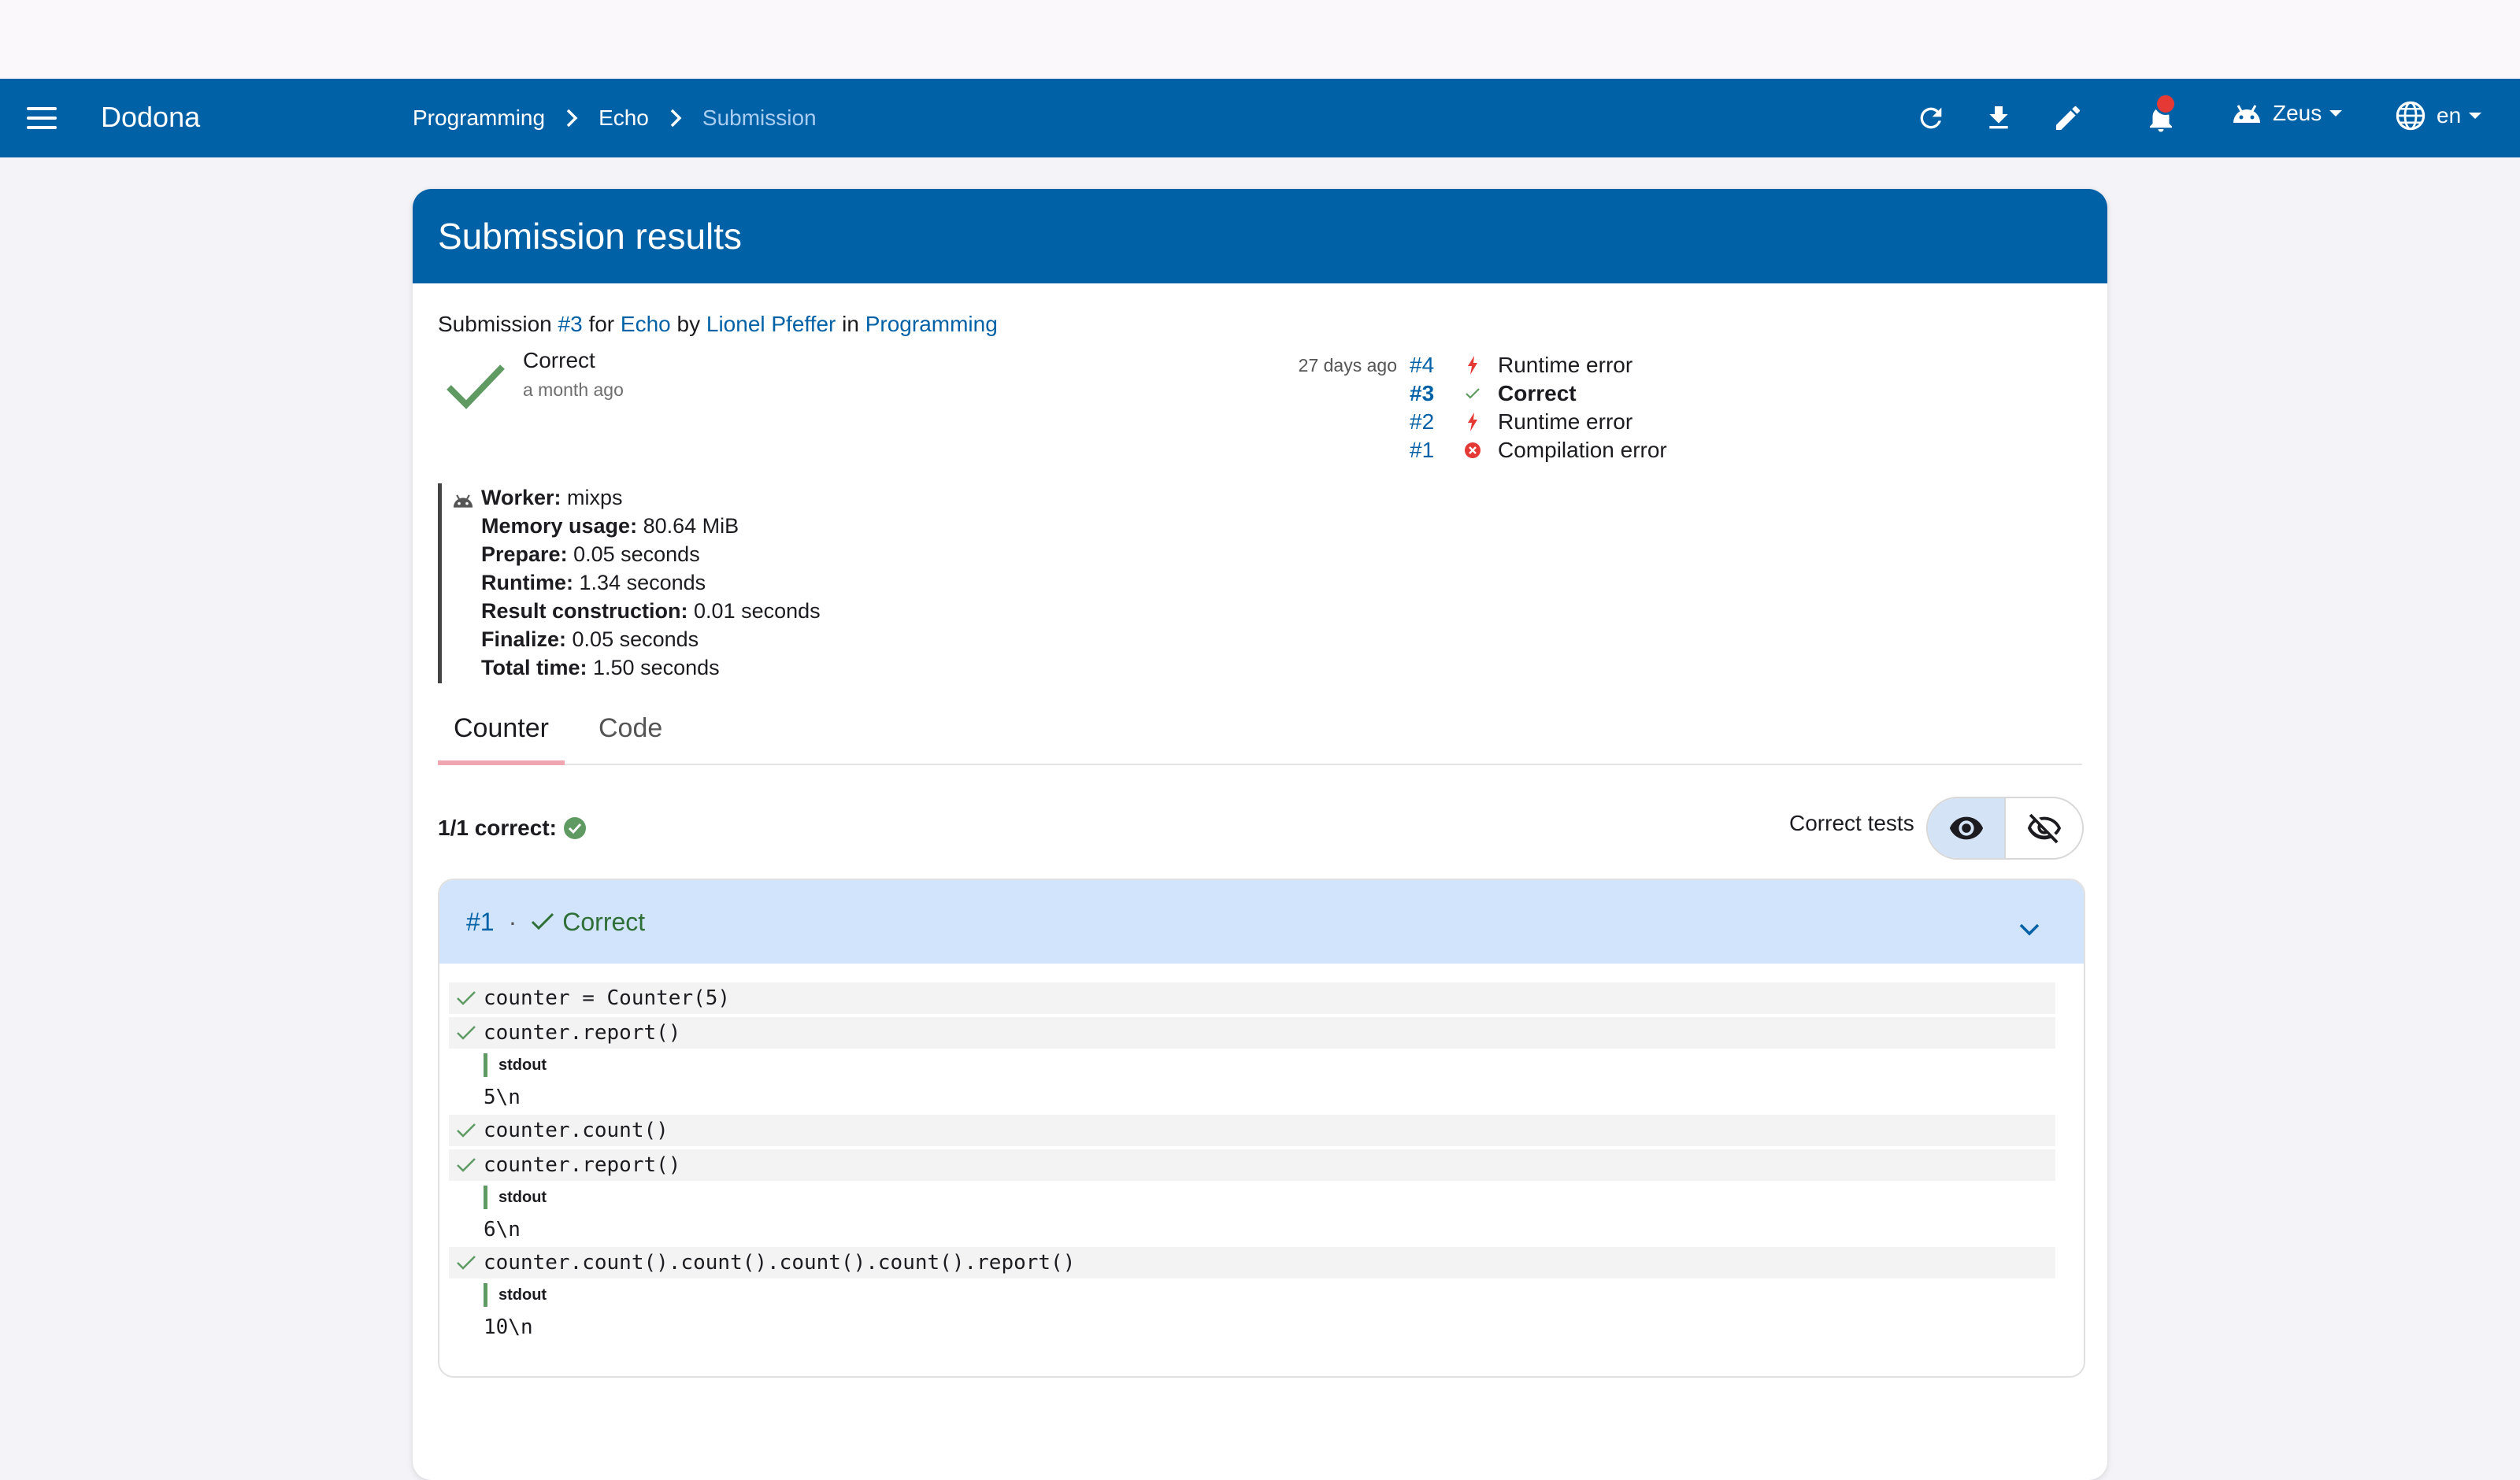 Image resolution: width=2520 pixels, height=1480 pixels. What do you see at coordinates (1851, 823) in the screenshot?
I see `correct-tests-label: Correct tests` at bounding box center [1851, 823].